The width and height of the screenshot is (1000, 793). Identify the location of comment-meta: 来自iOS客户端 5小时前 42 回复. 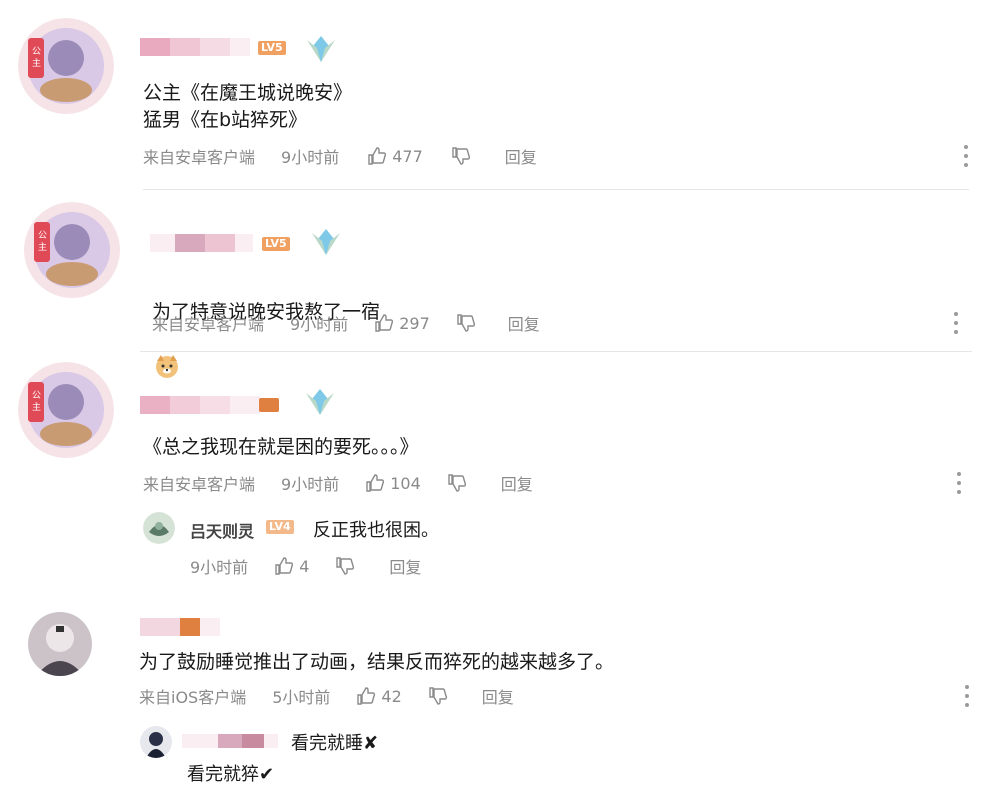
(326, 696).